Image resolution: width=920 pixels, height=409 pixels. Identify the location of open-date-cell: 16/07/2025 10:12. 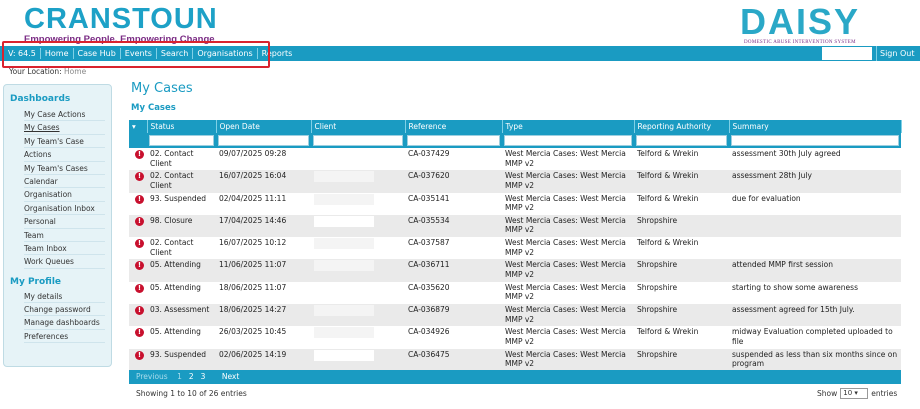
(263, 248).